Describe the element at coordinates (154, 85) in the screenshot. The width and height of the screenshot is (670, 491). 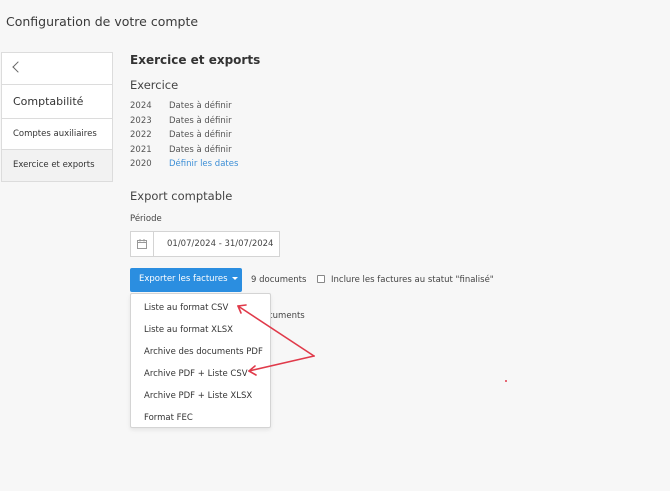
I see `exercice-heading: Exercice` at that location.